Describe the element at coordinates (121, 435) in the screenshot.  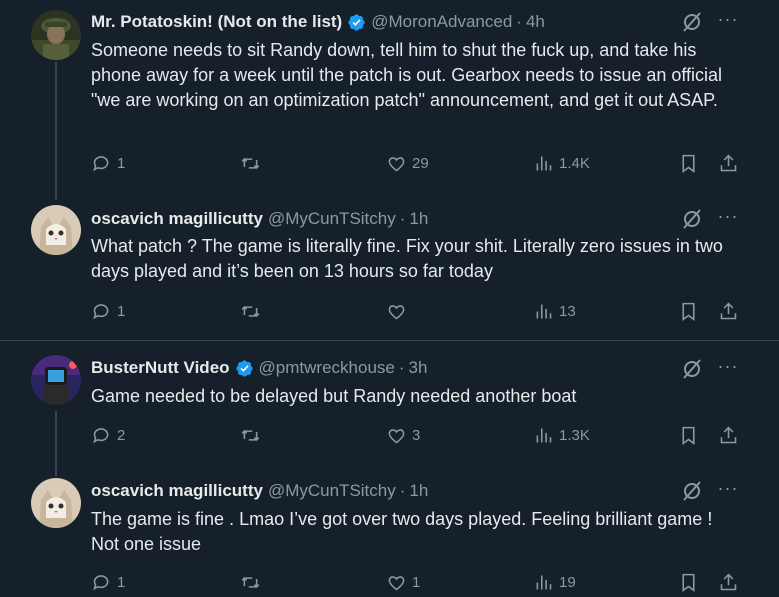
I see `reply-count: 2` at that location.